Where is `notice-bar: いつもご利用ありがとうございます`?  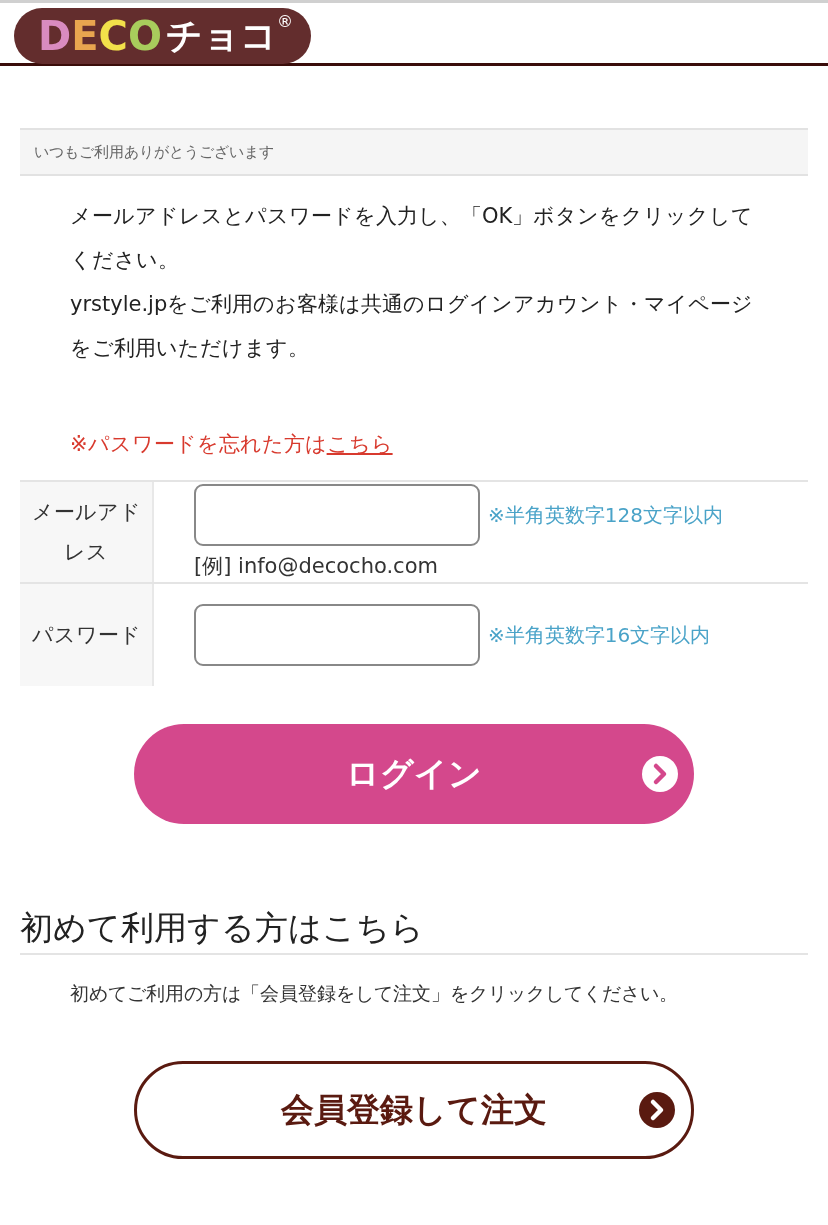 notice-bar: いつもご利用ありがとうございます is located at coordinates (414, 152).